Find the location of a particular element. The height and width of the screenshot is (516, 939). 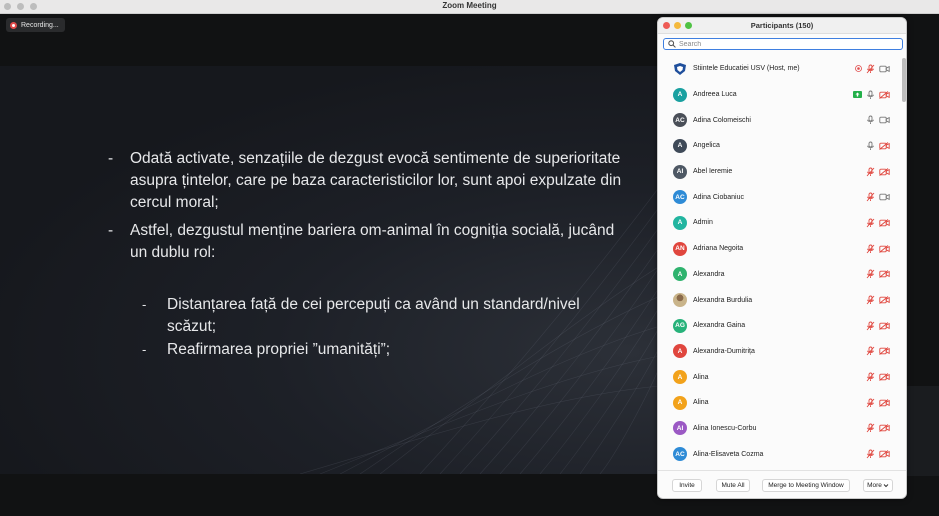

window-title: Zoom Meeting is located at coordinates (469, 5).